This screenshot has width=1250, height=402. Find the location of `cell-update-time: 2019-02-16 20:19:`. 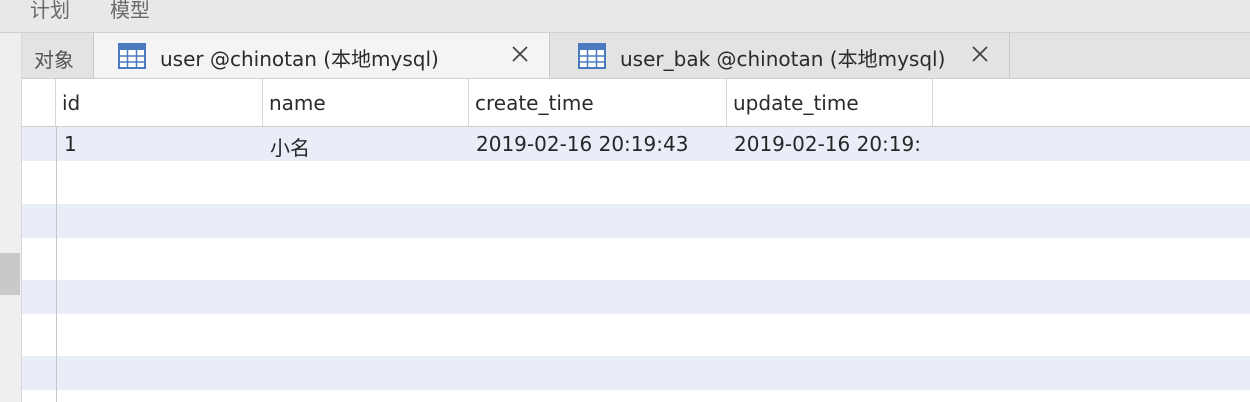

cell-update-time: 2019-02-16 20:19: is located at coordinates (830, 144).